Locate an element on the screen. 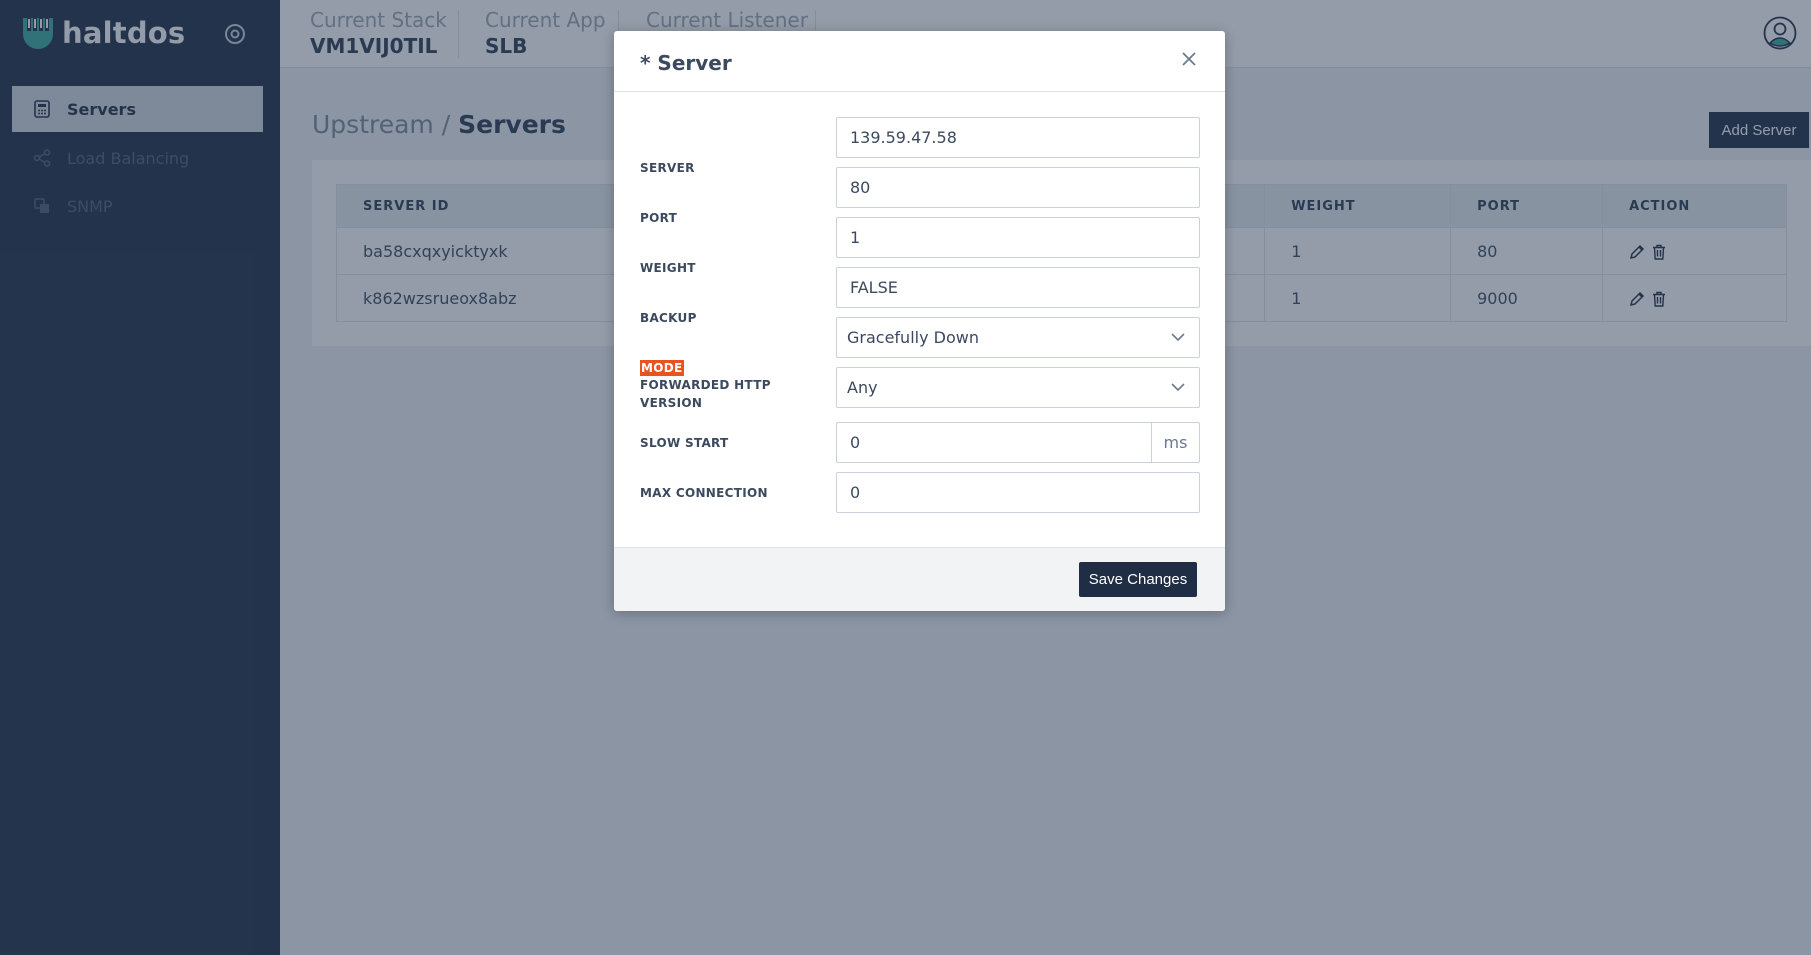 The height and width of the screenshot is (955, 1811). port-input: 80 is located at coordinates (1018, 187).